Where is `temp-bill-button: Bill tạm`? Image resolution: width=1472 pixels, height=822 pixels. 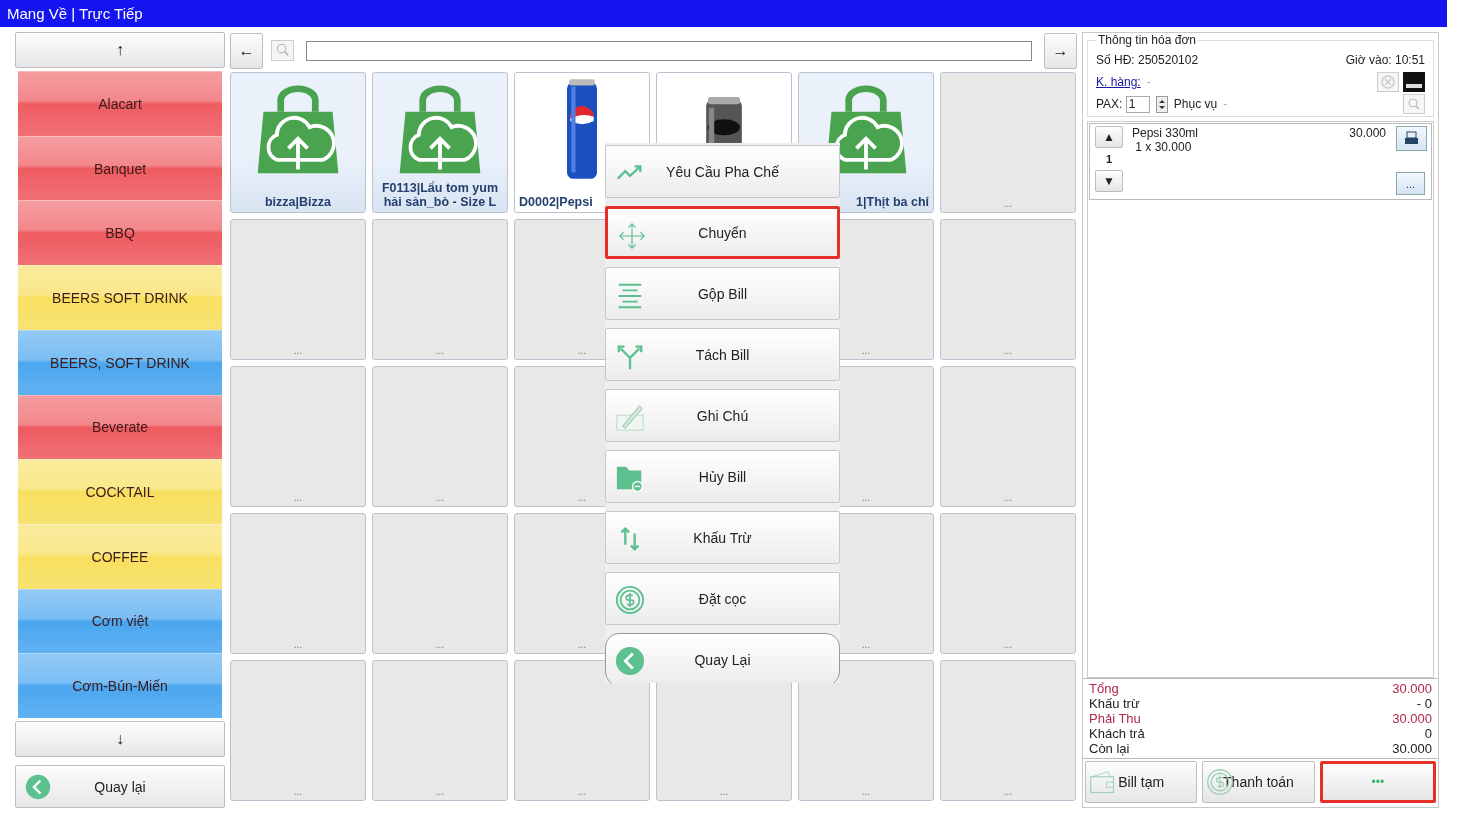 temp-bill-button: Bill tạm is located at coordinates (1141, 782).